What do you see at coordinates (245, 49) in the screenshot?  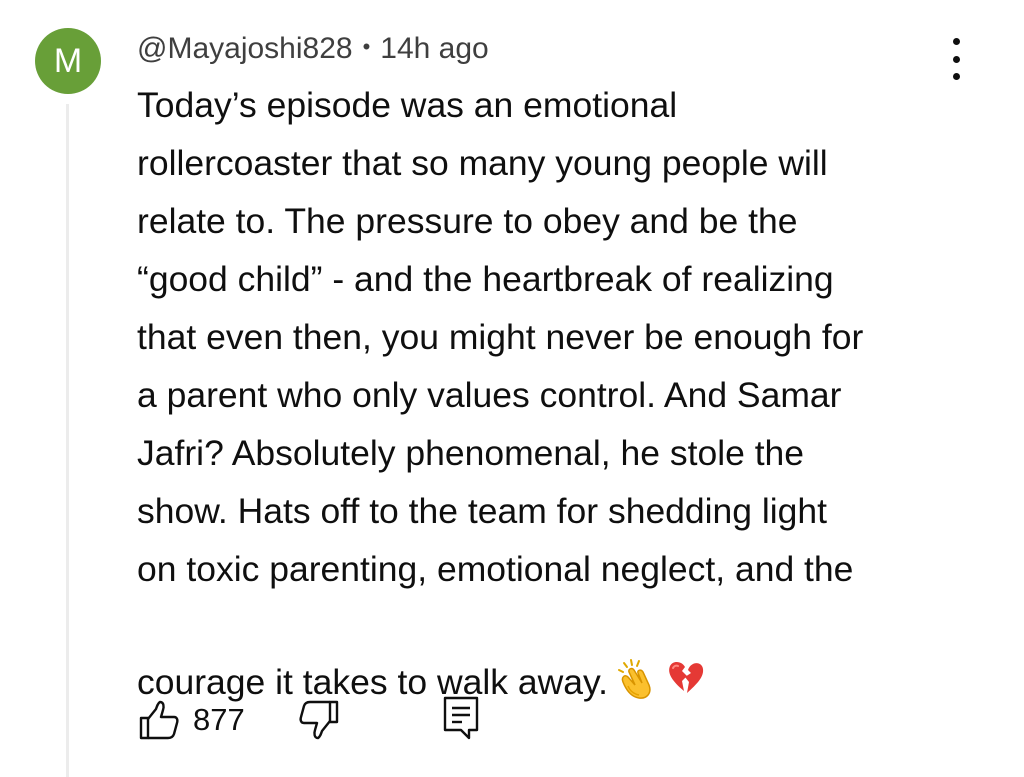 I see `username: @Mayajoshi828` at bounding box center [245, 49].